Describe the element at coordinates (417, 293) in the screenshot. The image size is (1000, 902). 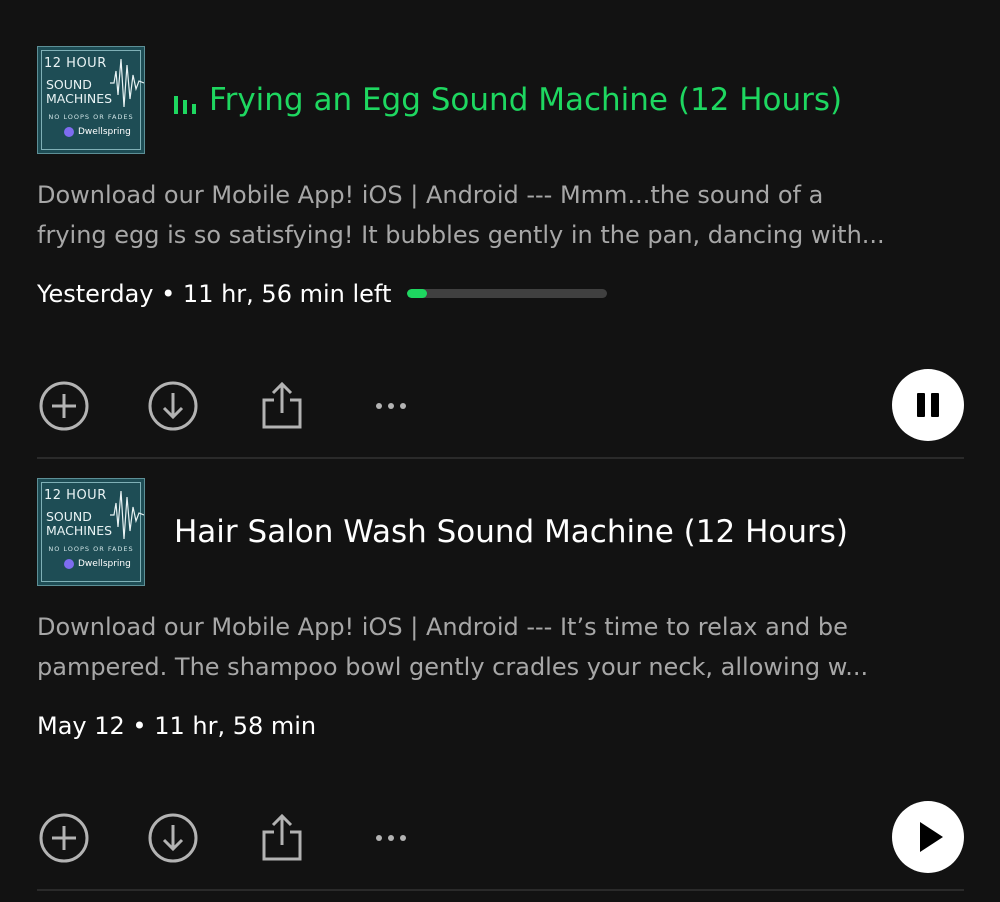
I see `progress-fill` at that location.